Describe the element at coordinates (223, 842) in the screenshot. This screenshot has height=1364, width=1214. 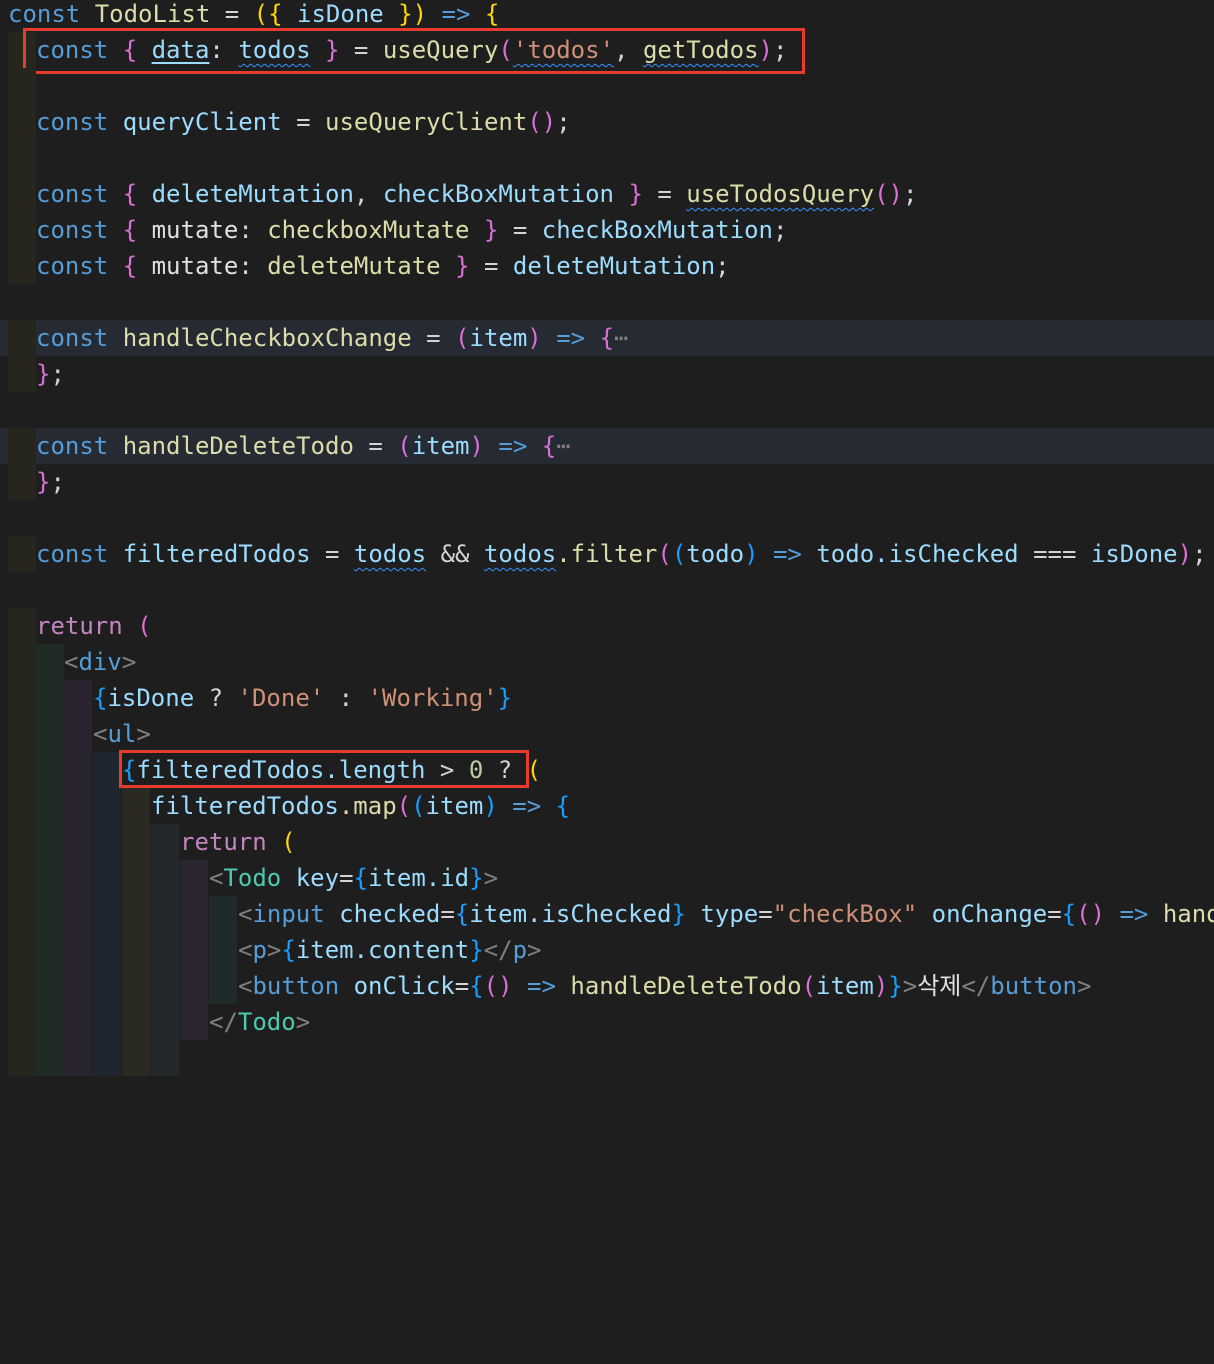
I see `token: return` at that location.